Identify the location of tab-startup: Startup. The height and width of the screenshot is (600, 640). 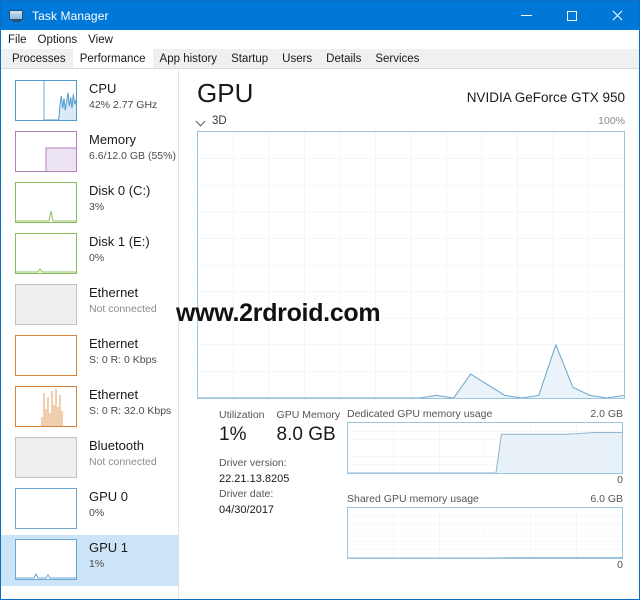
(249, 58).